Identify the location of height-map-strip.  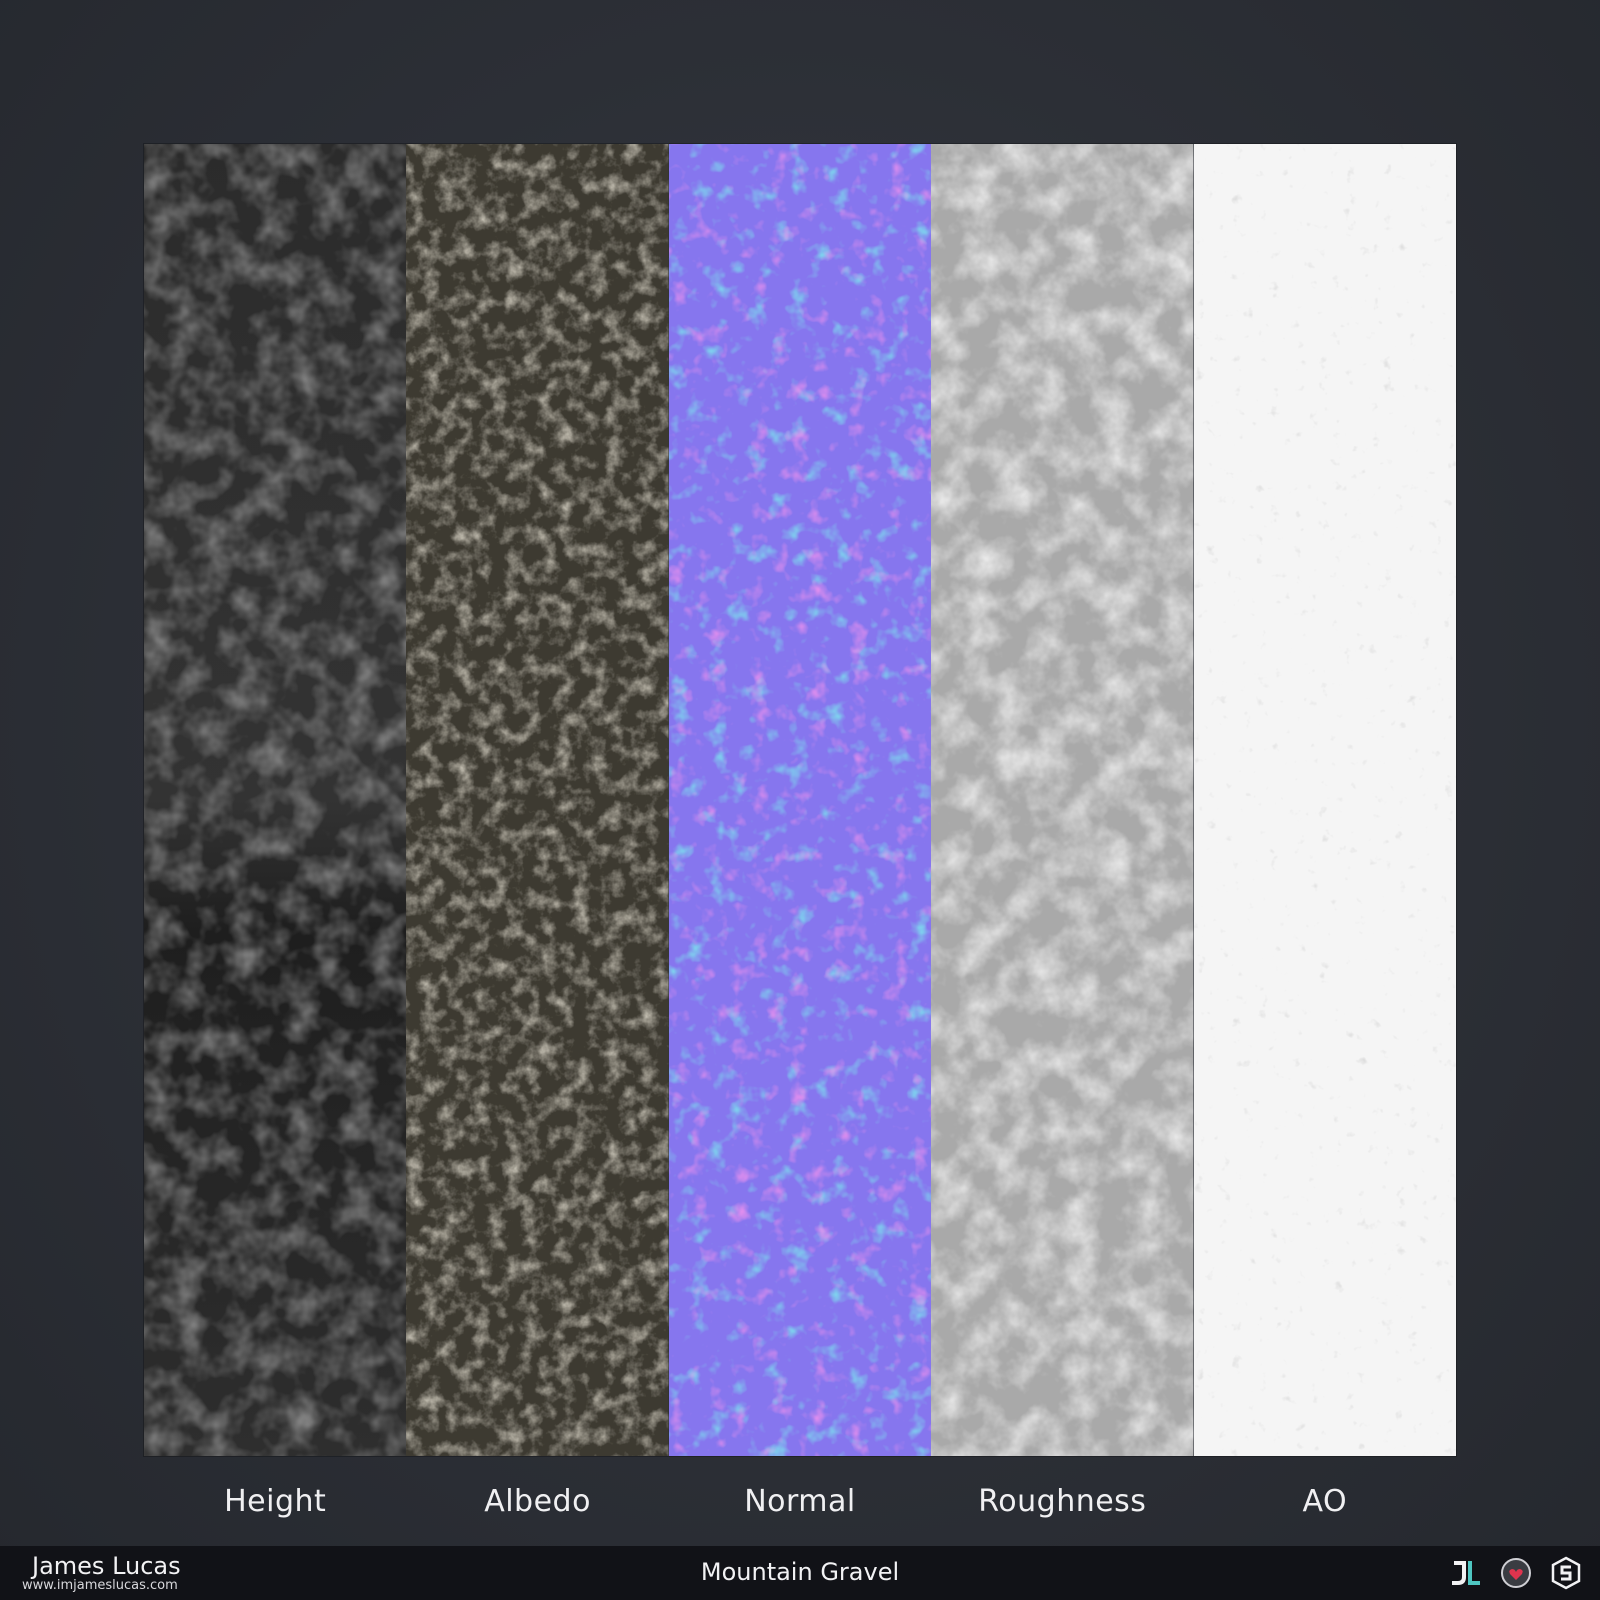
(275, 800).